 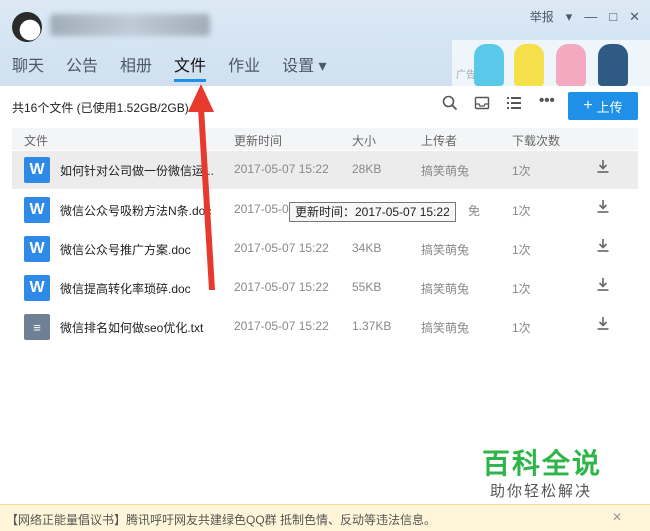 I want to click on report-link: 举报, so click(x=542, y=16).